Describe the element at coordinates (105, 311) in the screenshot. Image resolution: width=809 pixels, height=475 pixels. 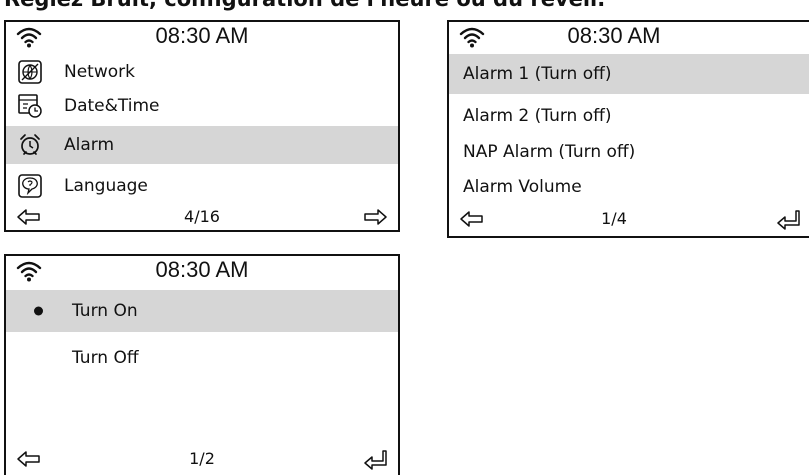
I see `option-label: Turn On` at that location.